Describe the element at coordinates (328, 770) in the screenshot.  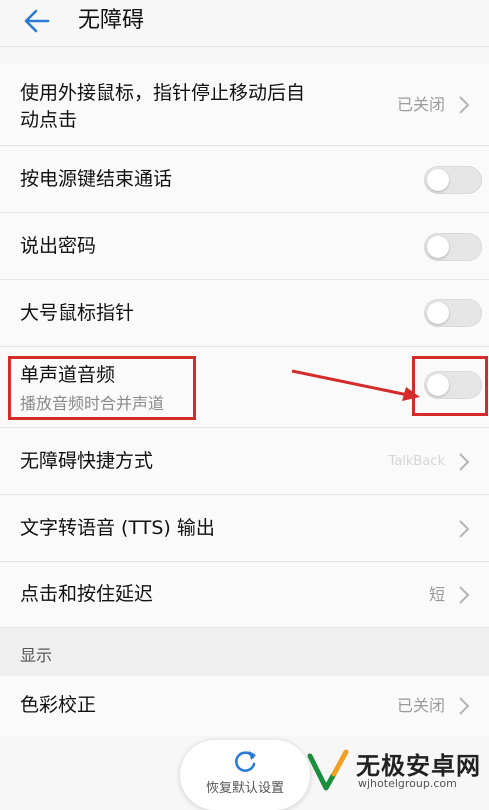
I see `watermark-logo-icon` at that location.